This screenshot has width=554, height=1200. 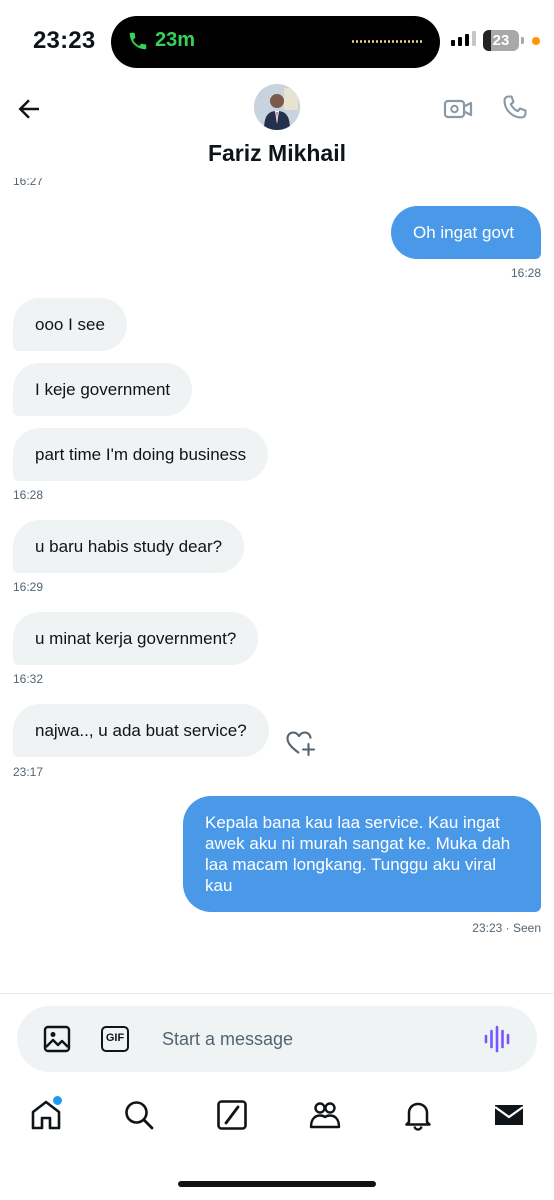 I want to click on incoming-message-bubble: part time I'm doing business, so click(x=141, y=454).